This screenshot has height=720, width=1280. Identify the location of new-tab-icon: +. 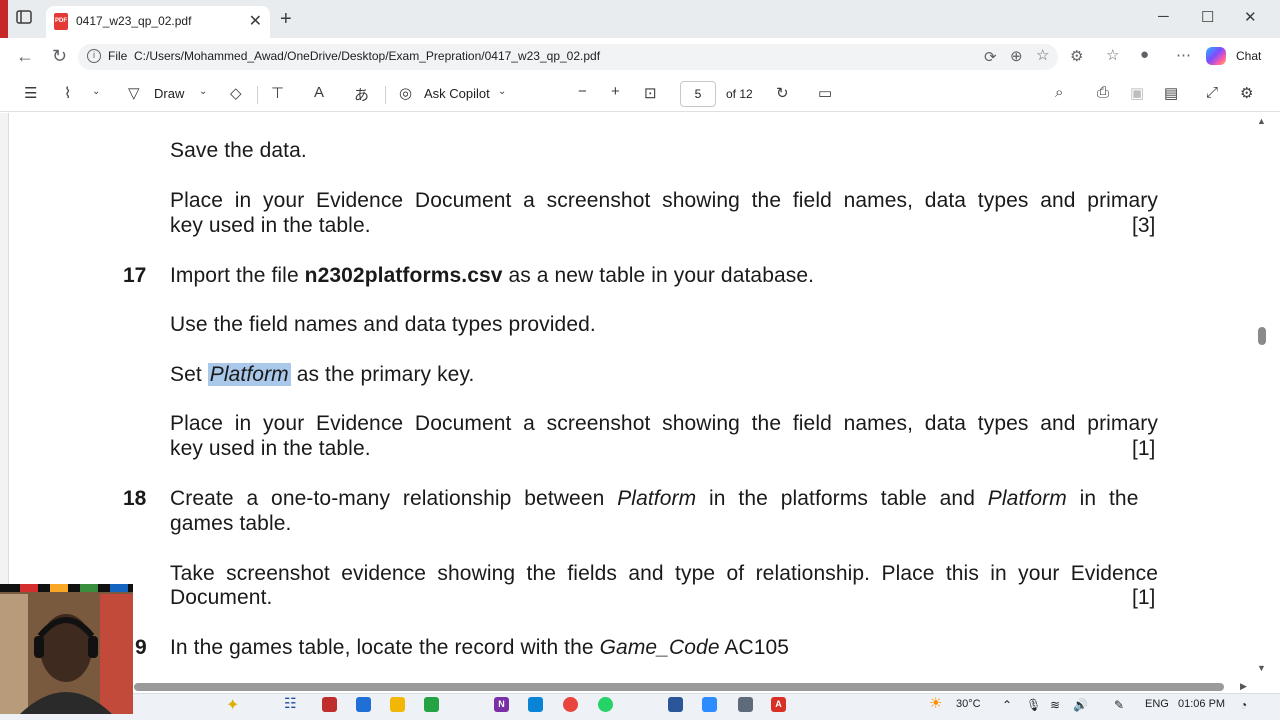
(286, 19).